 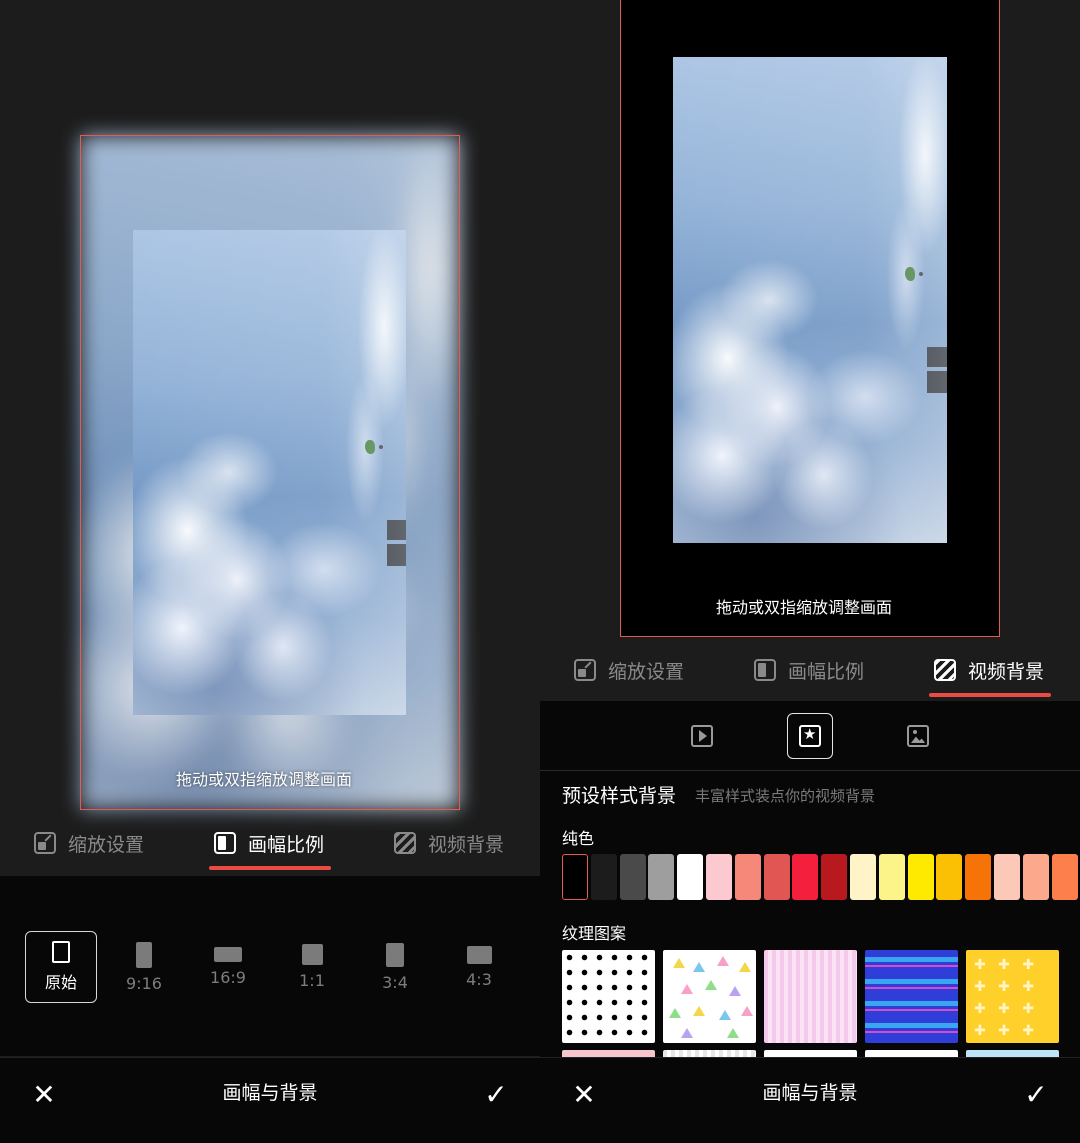 I want to click on preset-style-icon, so click(x=810, y=736).